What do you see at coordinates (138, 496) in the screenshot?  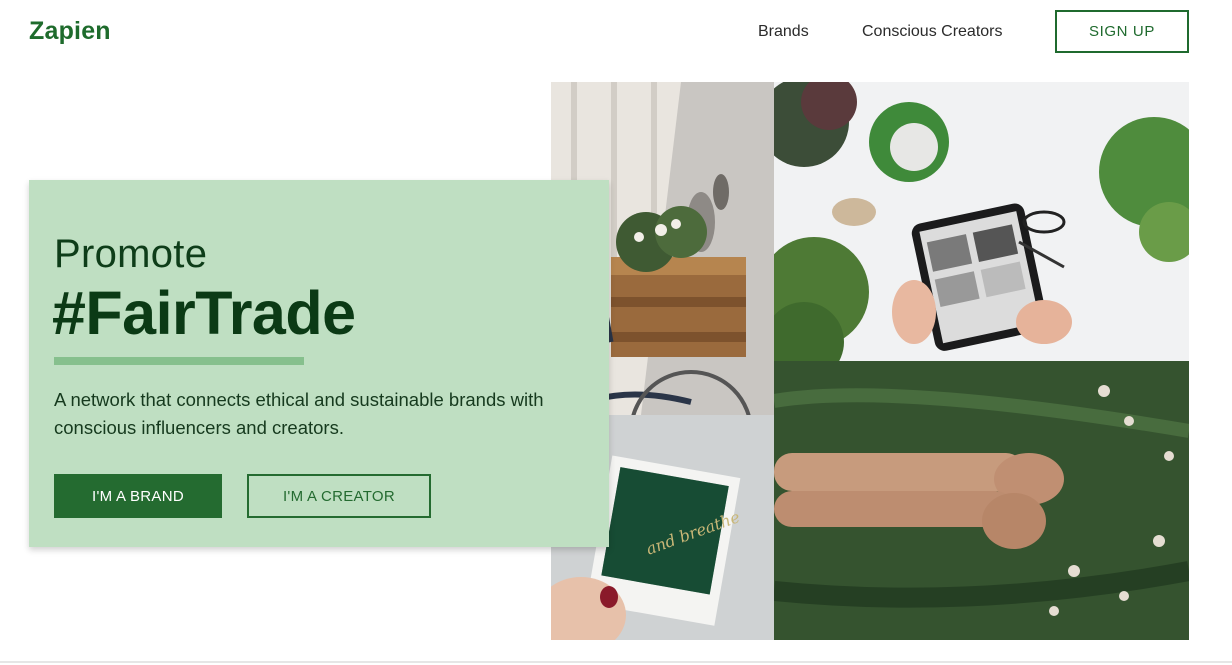 I see `im-a-brand-button: I'M A BRAND` at bounding box center [138, 496].